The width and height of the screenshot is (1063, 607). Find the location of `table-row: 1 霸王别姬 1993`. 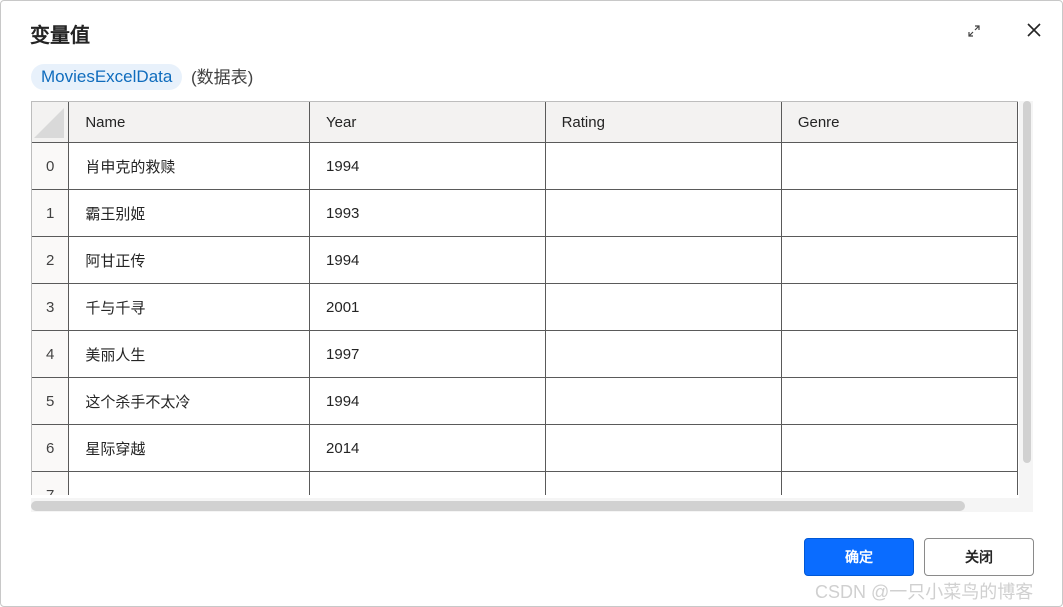

table-row: 1 霸王别姬 1993 is located at coordinates (525, 213).